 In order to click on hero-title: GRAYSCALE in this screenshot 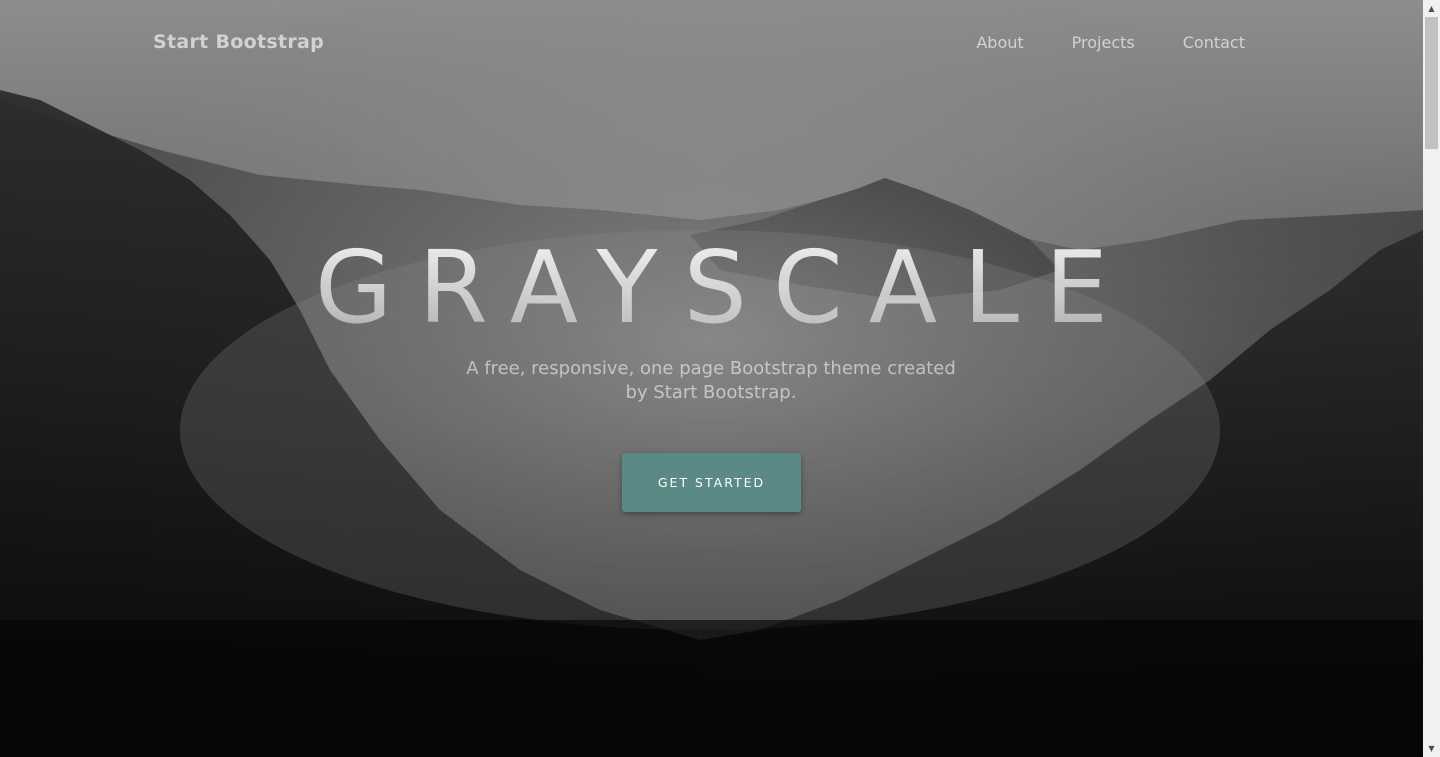, I will do `click(711, 288)`.